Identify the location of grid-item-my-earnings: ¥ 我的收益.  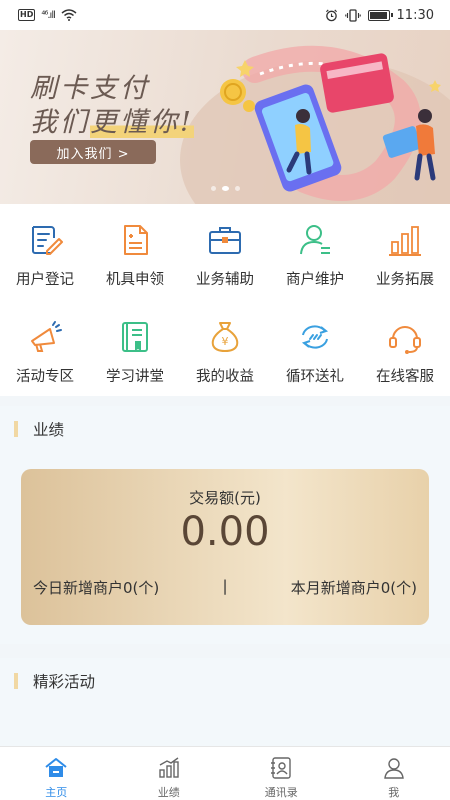
(225, 348).